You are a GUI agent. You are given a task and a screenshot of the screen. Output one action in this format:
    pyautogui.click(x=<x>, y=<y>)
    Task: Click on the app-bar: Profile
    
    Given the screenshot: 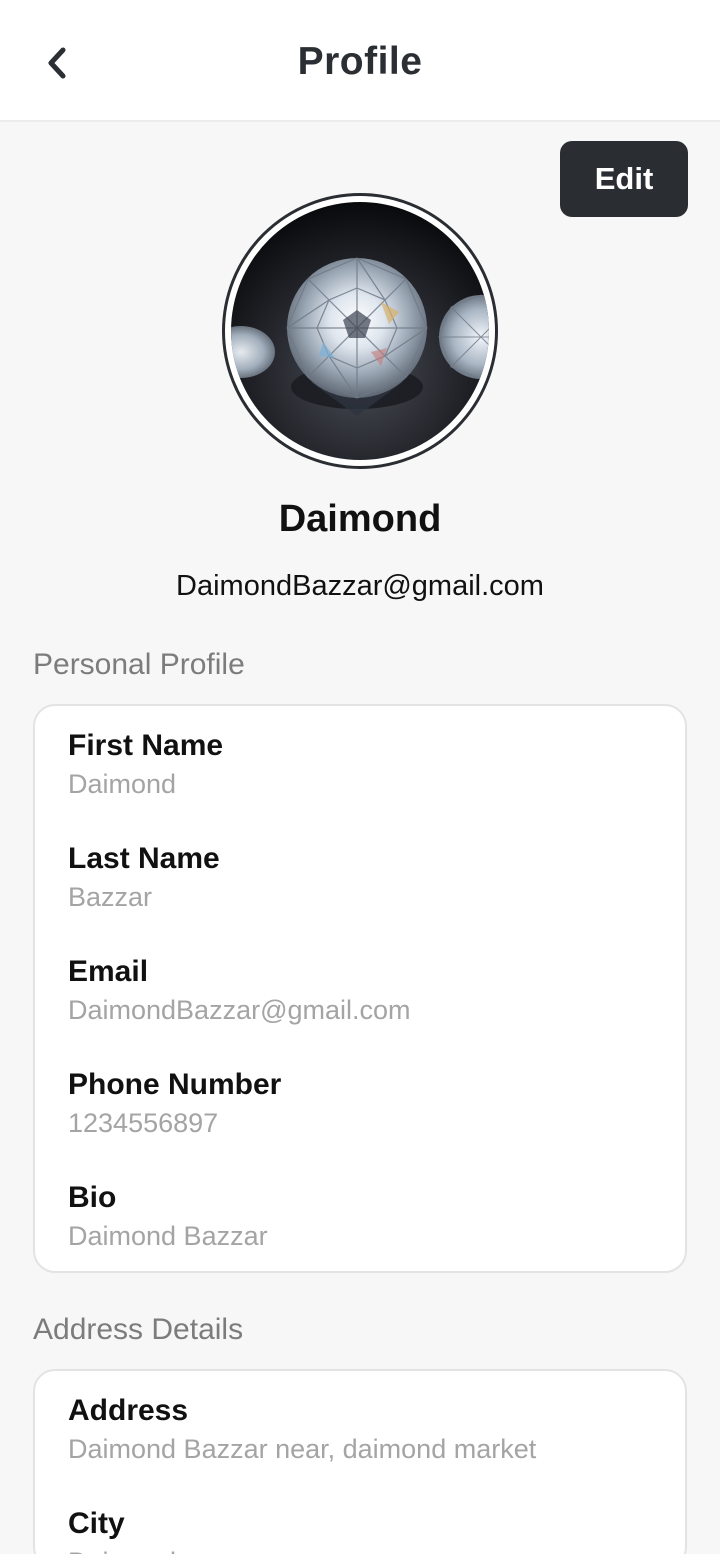 What is the action you would take?
    pyautogui.click(x=360, y=61)
    